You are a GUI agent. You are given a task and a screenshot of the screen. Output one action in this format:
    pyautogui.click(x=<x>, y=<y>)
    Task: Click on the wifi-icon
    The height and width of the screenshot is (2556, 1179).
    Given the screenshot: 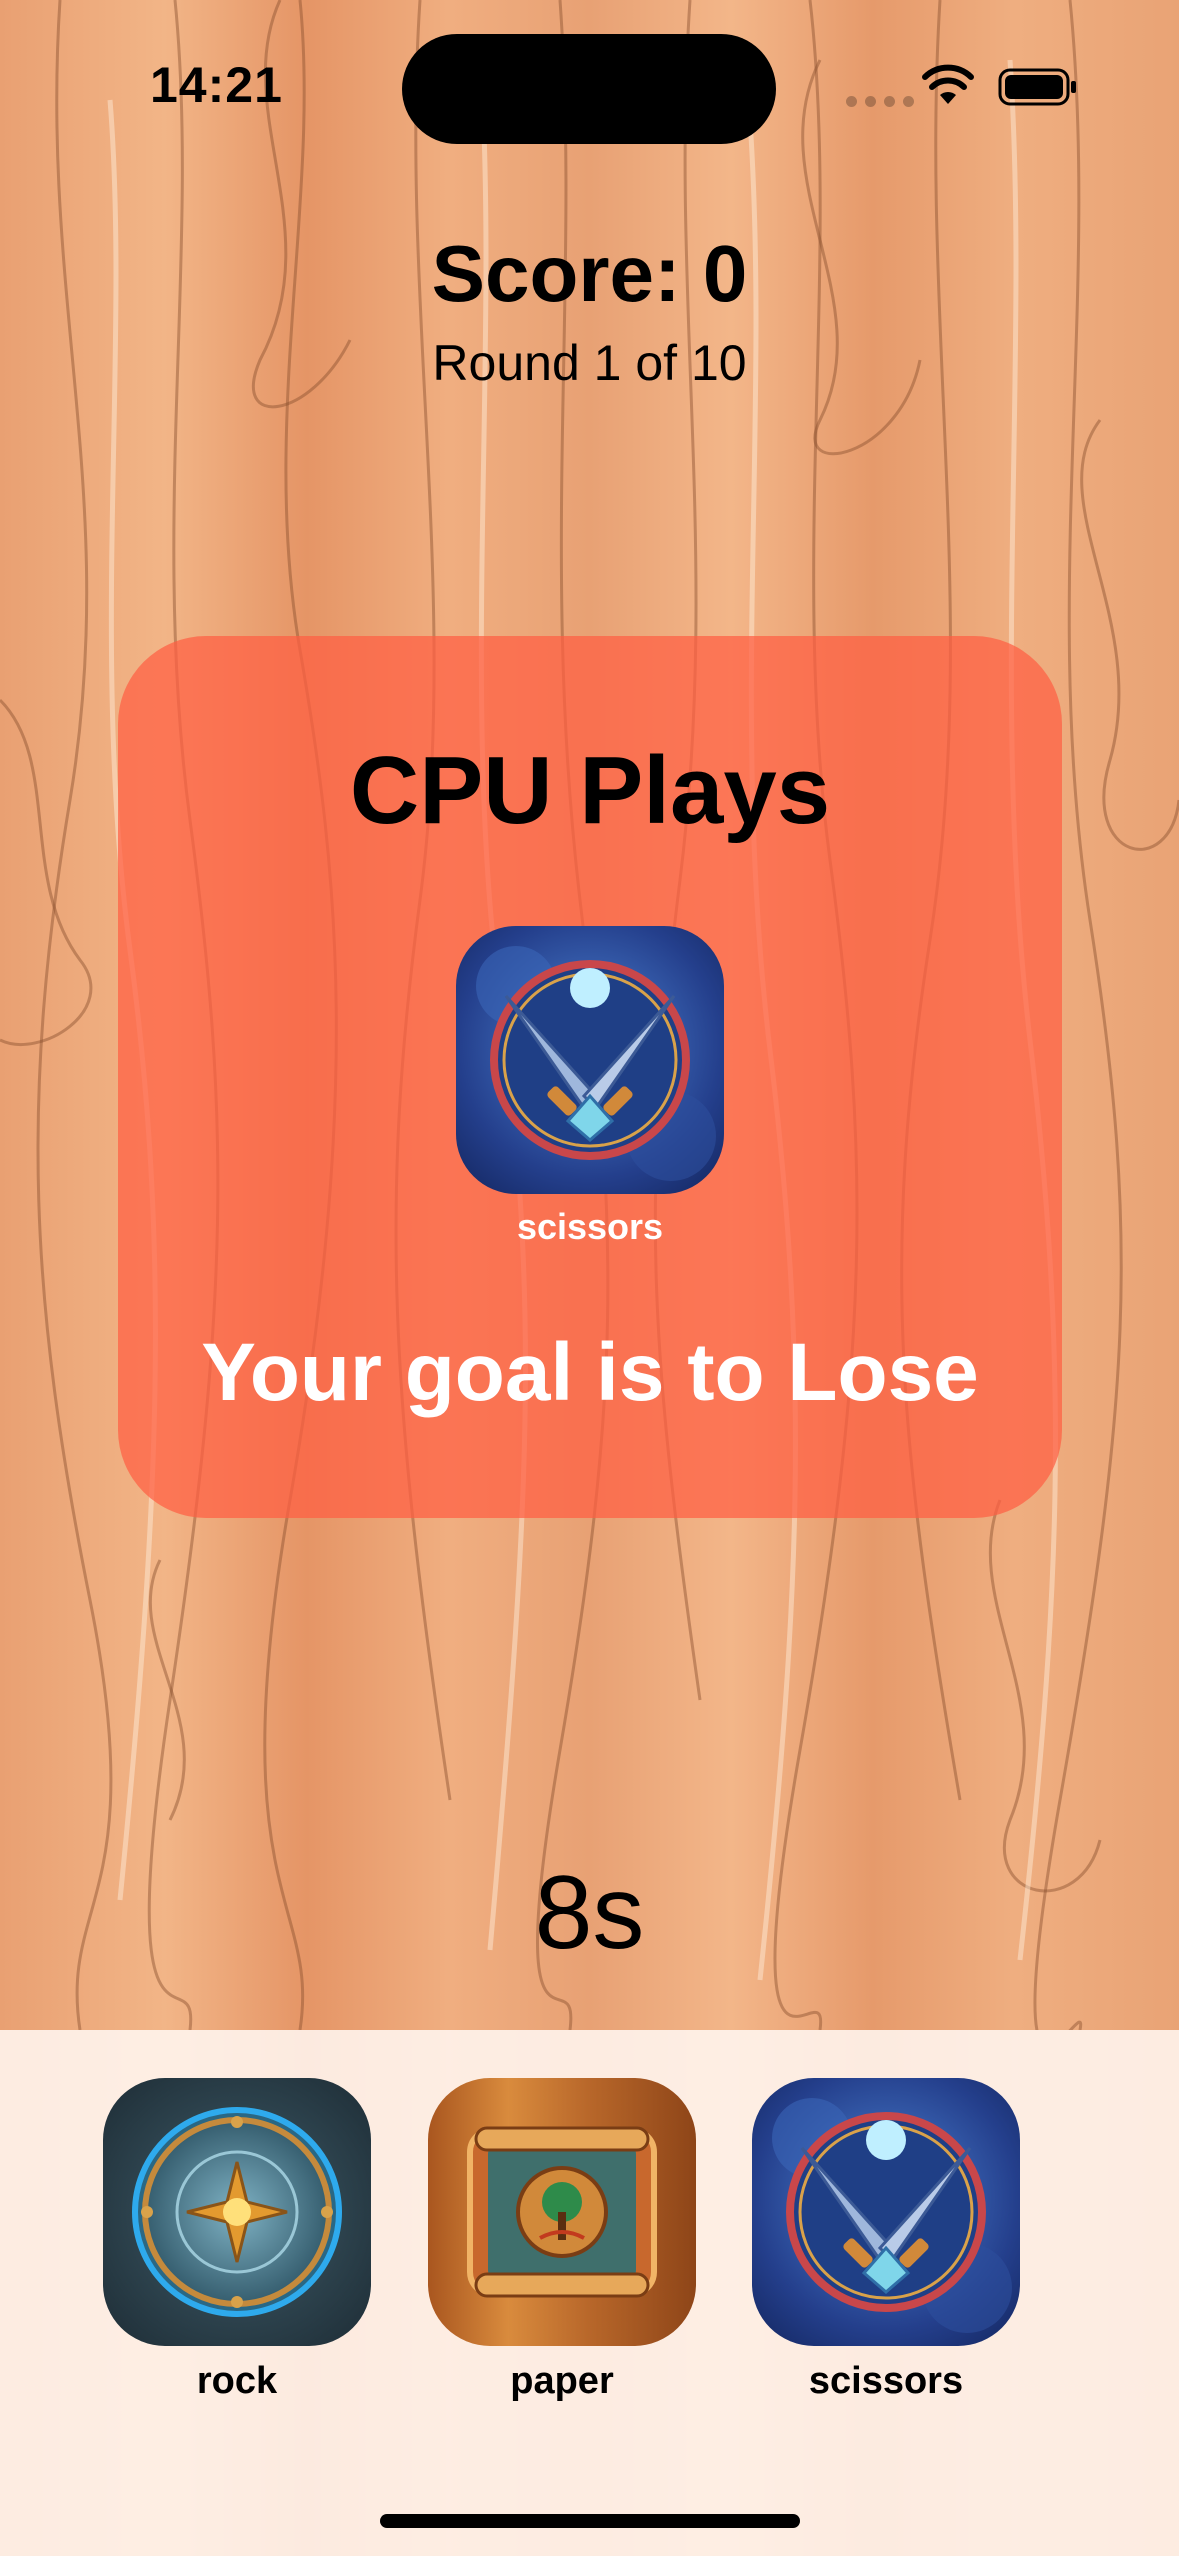 What is the action you would take?
    pyautogui.click(x=948, y=84)
    